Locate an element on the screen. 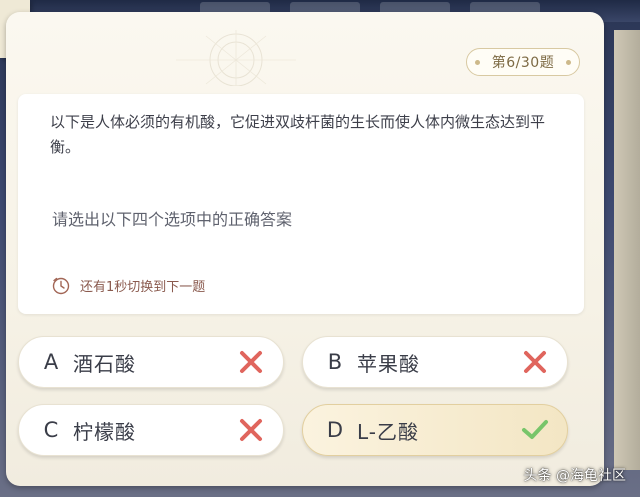 This screenshot has height=497, width=640. countdown-text: 还有1秒切换到下一题 is located at coordinates (143, 287).